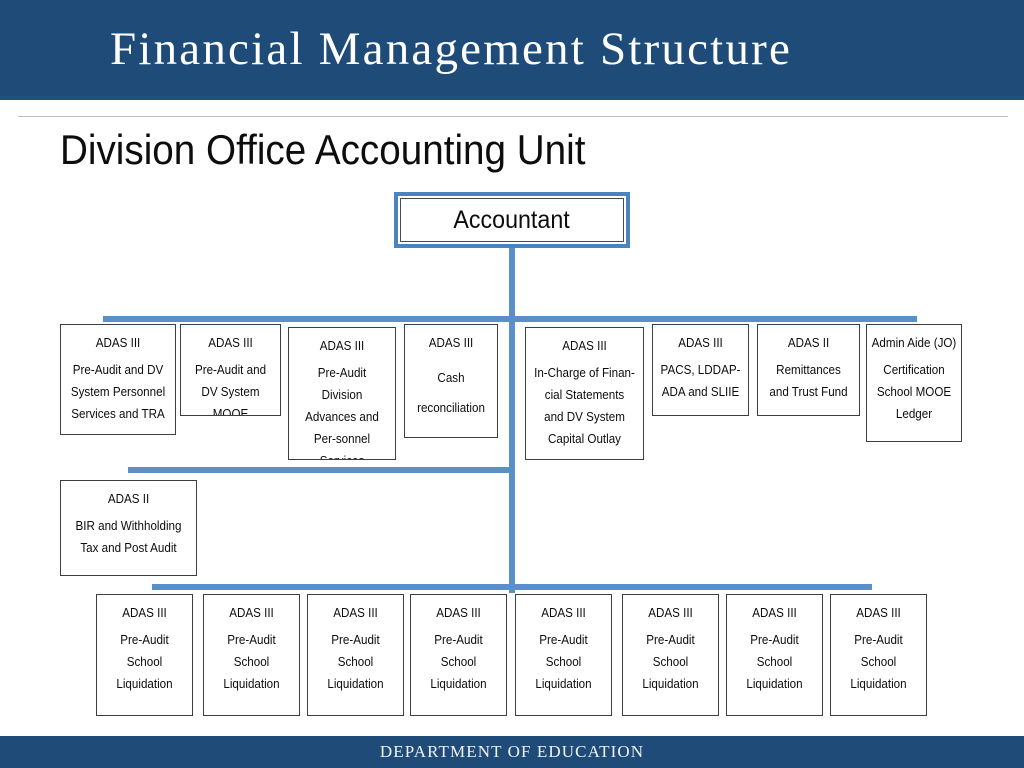  Describe the element at coordinates (808, 381) in the screenshot. I see `org-box-desc: Remittances and Trust Fund` at that location.